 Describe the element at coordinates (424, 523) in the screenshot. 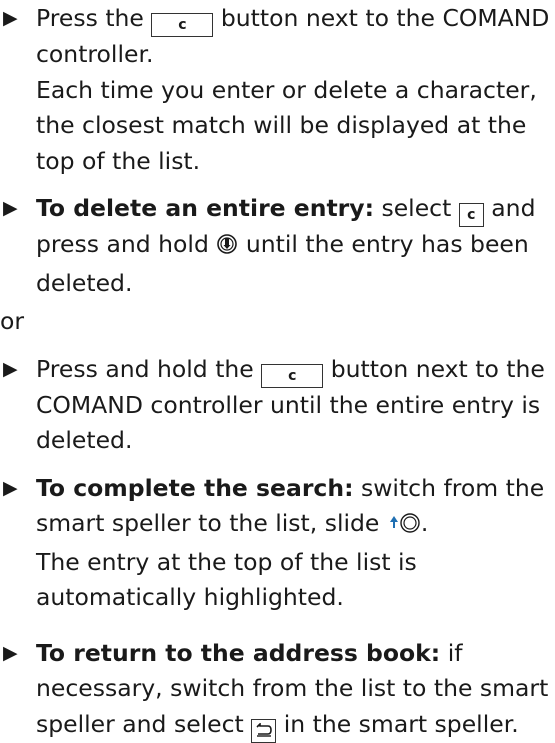

I see `period: .` at that location.